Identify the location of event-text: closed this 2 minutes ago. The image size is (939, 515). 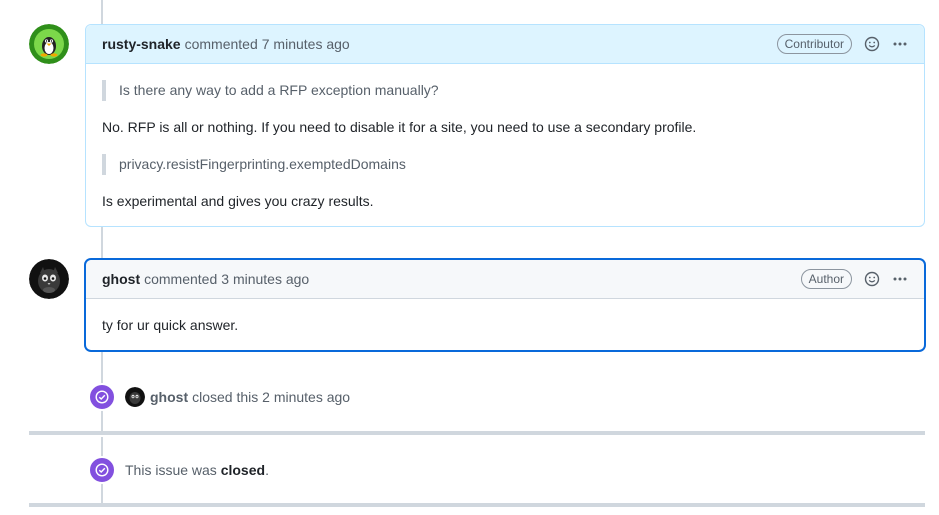
(271, 397).